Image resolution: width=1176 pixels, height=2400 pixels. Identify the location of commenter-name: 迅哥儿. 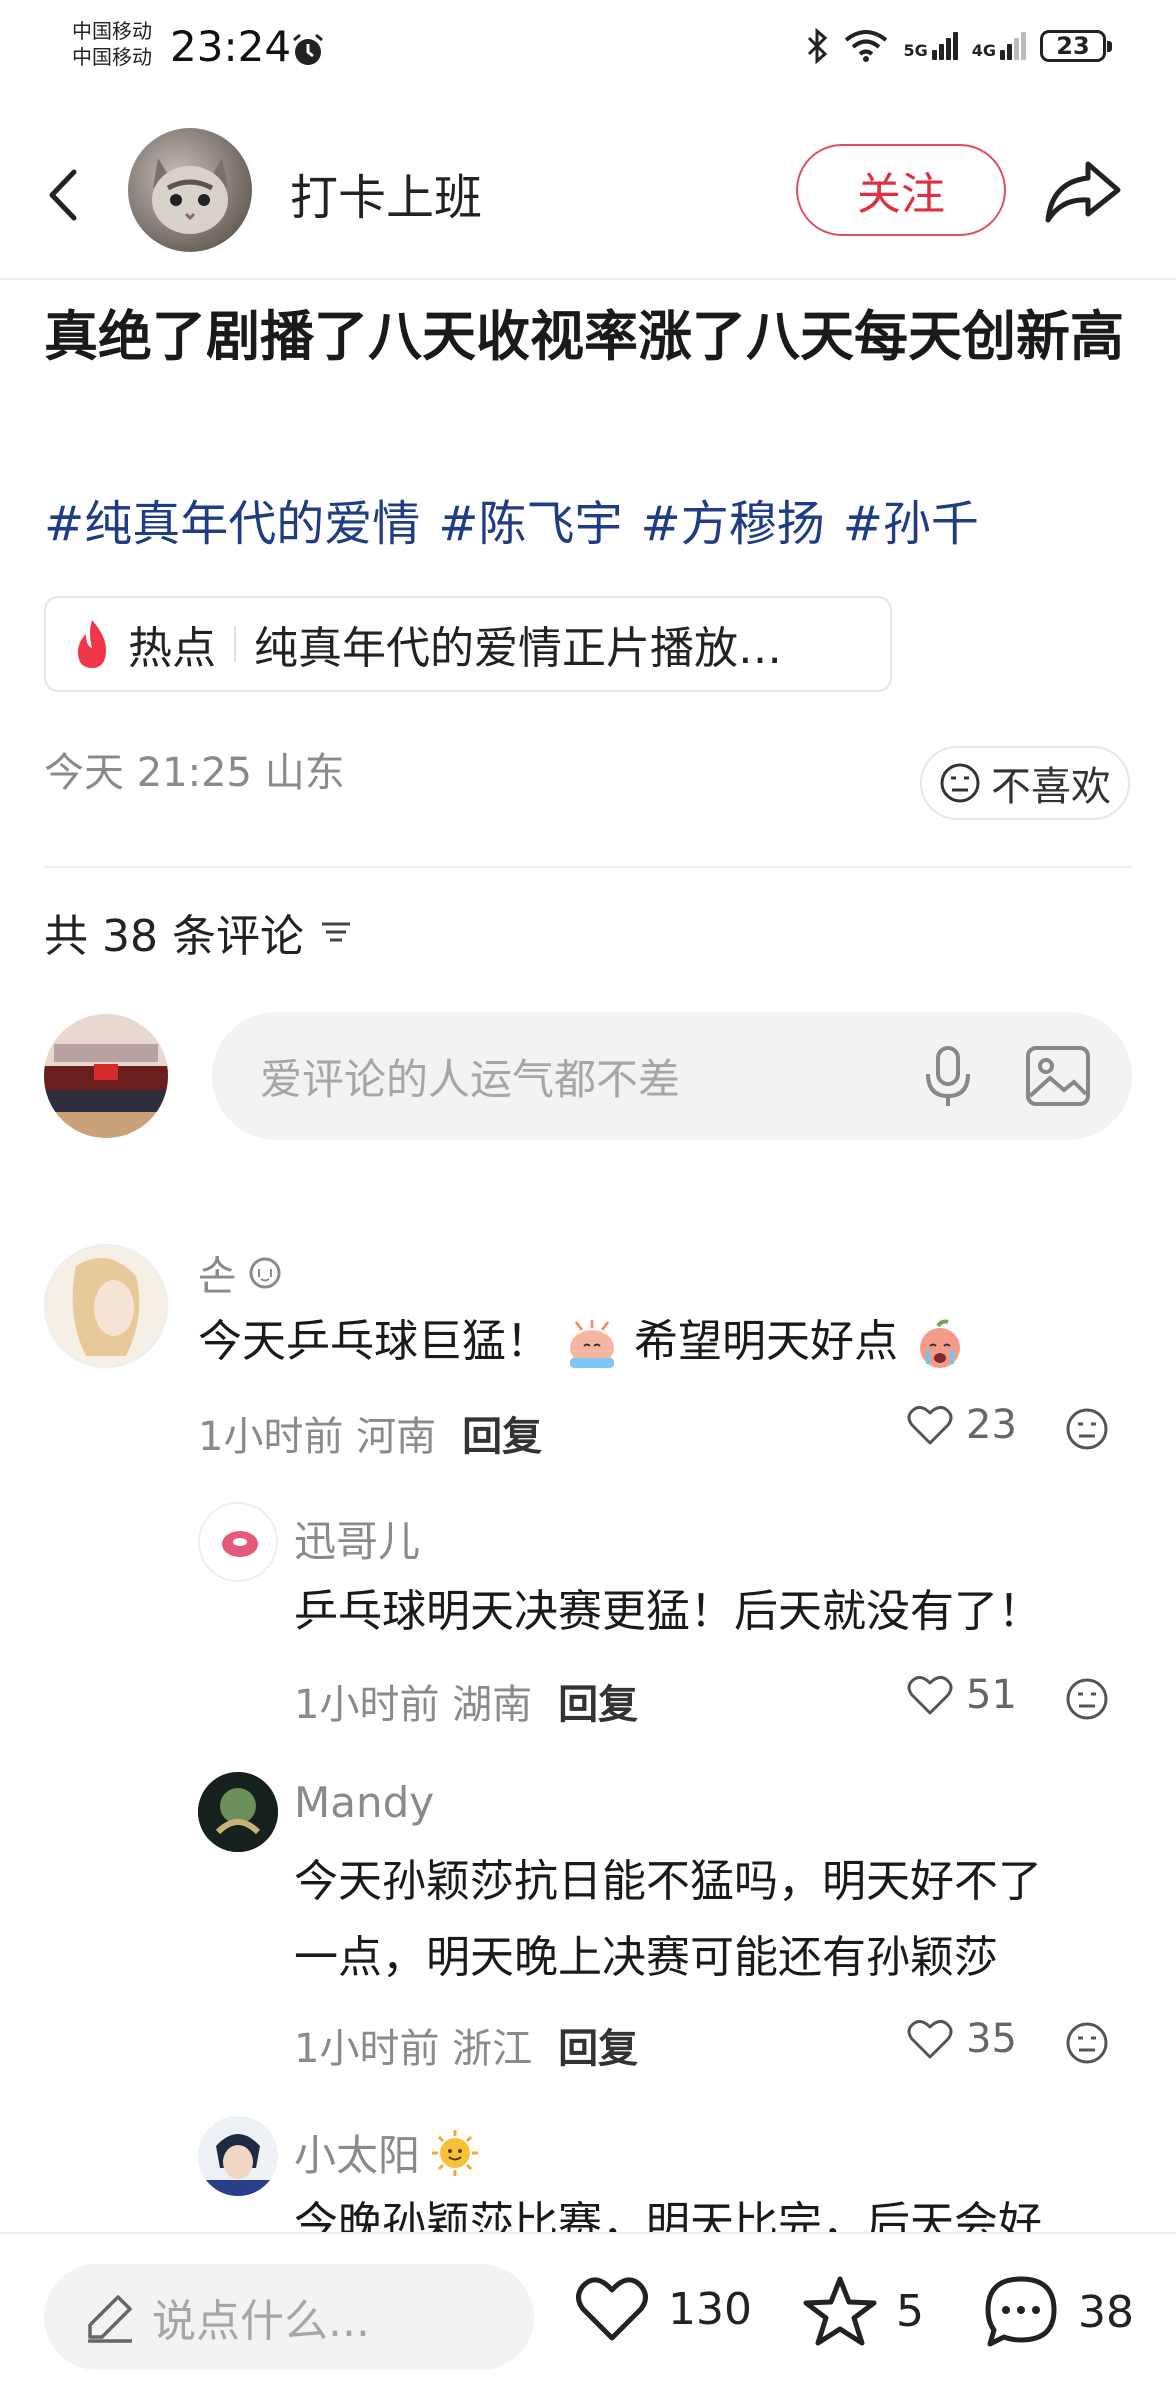
(357, 1538).